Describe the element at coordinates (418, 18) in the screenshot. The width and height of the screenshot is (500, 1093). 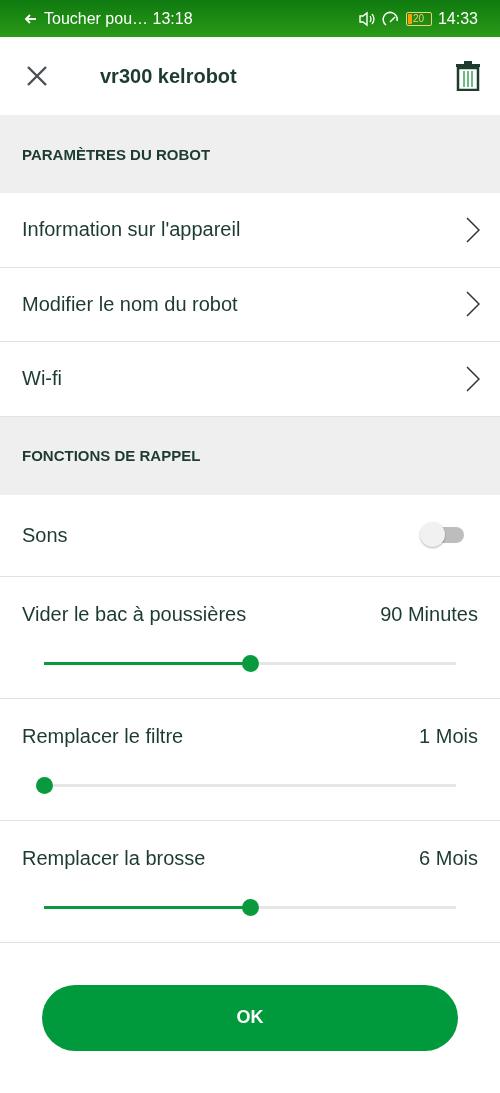
I see `battery-icon: 20` at that location.